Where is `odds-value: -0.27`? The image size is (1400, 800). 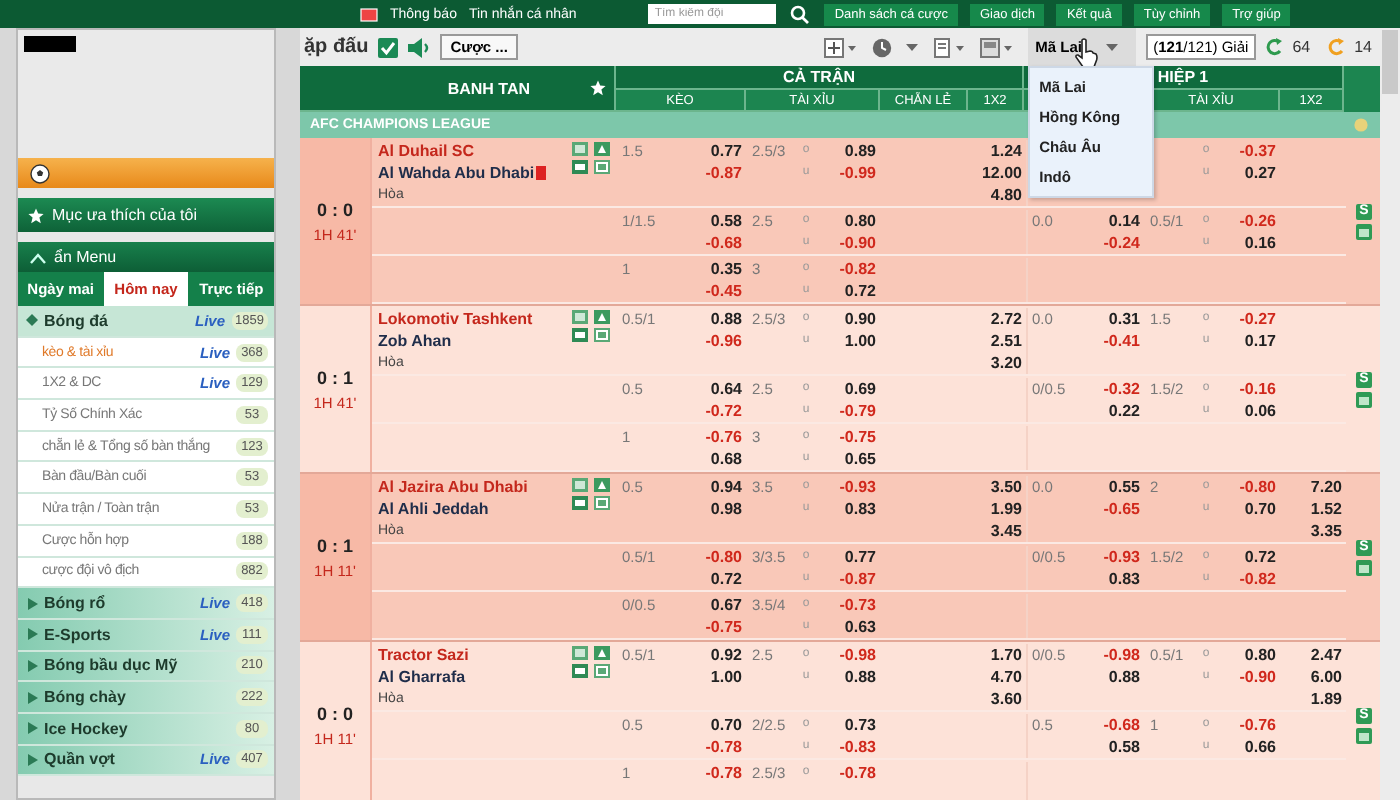 odds-value: -0.27 is located at coordinates (1246, 319).